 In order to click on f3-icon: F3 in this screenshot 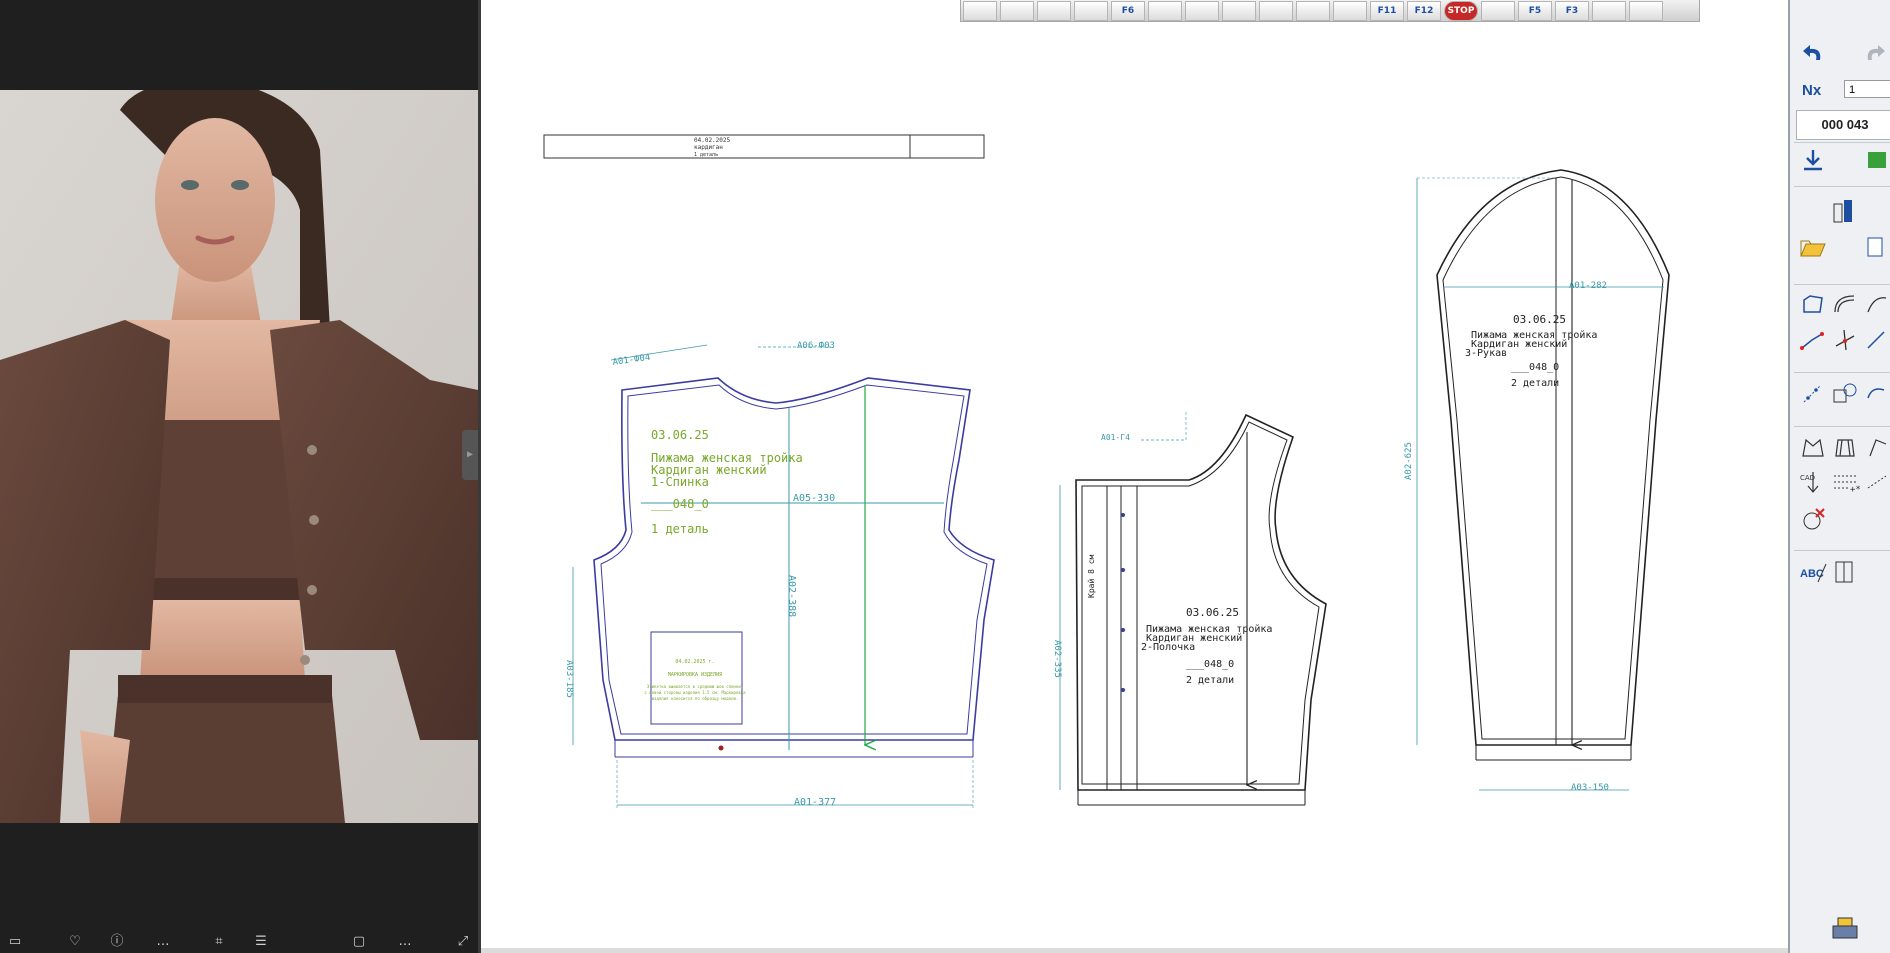, I will do `click(1572, 10)`.